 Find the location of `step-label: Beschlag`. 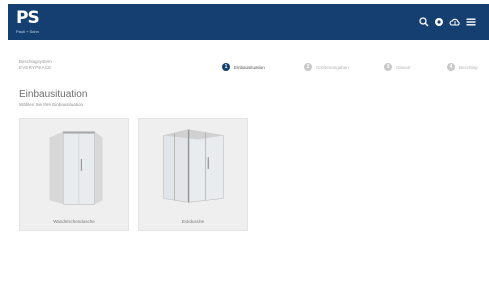

step-label: Beschlag is located at coordinates (468, 67).